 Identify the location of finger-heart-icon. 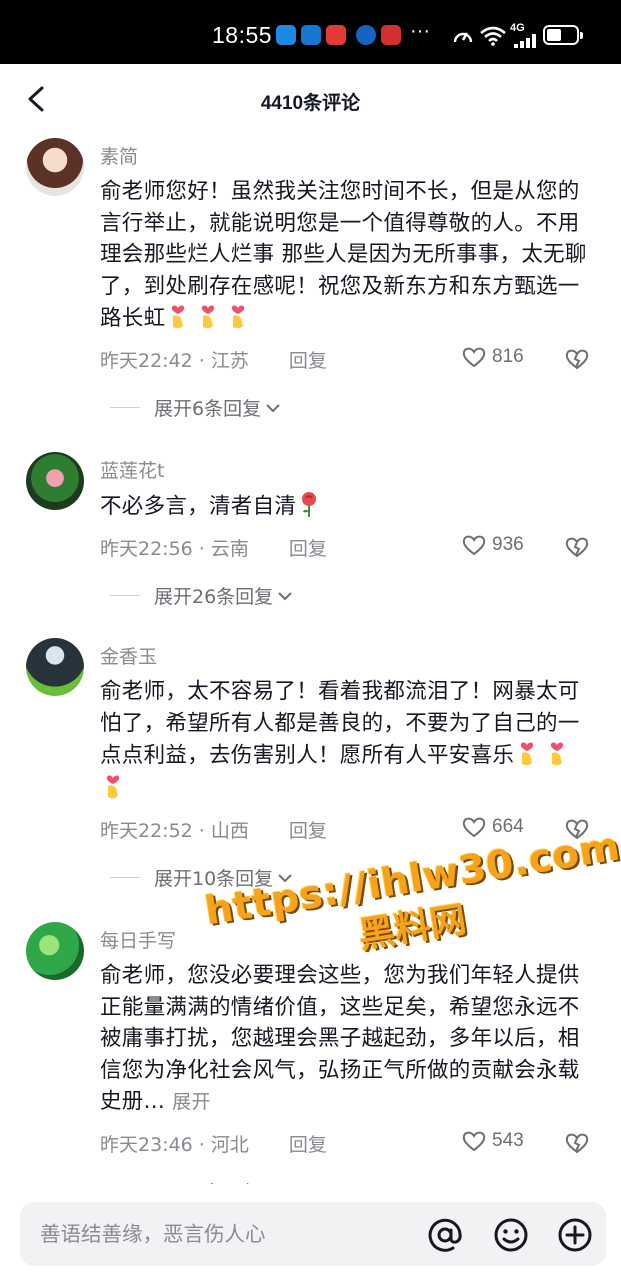
(210, 318).